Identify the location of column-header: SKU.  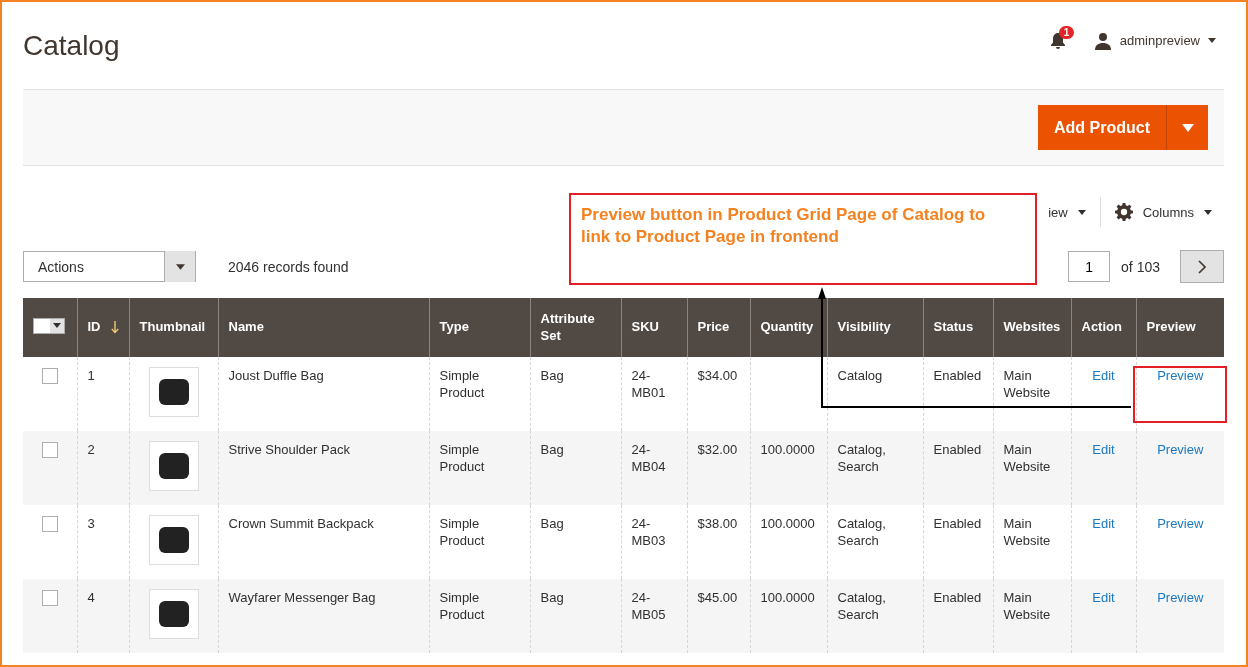
(654, 327).